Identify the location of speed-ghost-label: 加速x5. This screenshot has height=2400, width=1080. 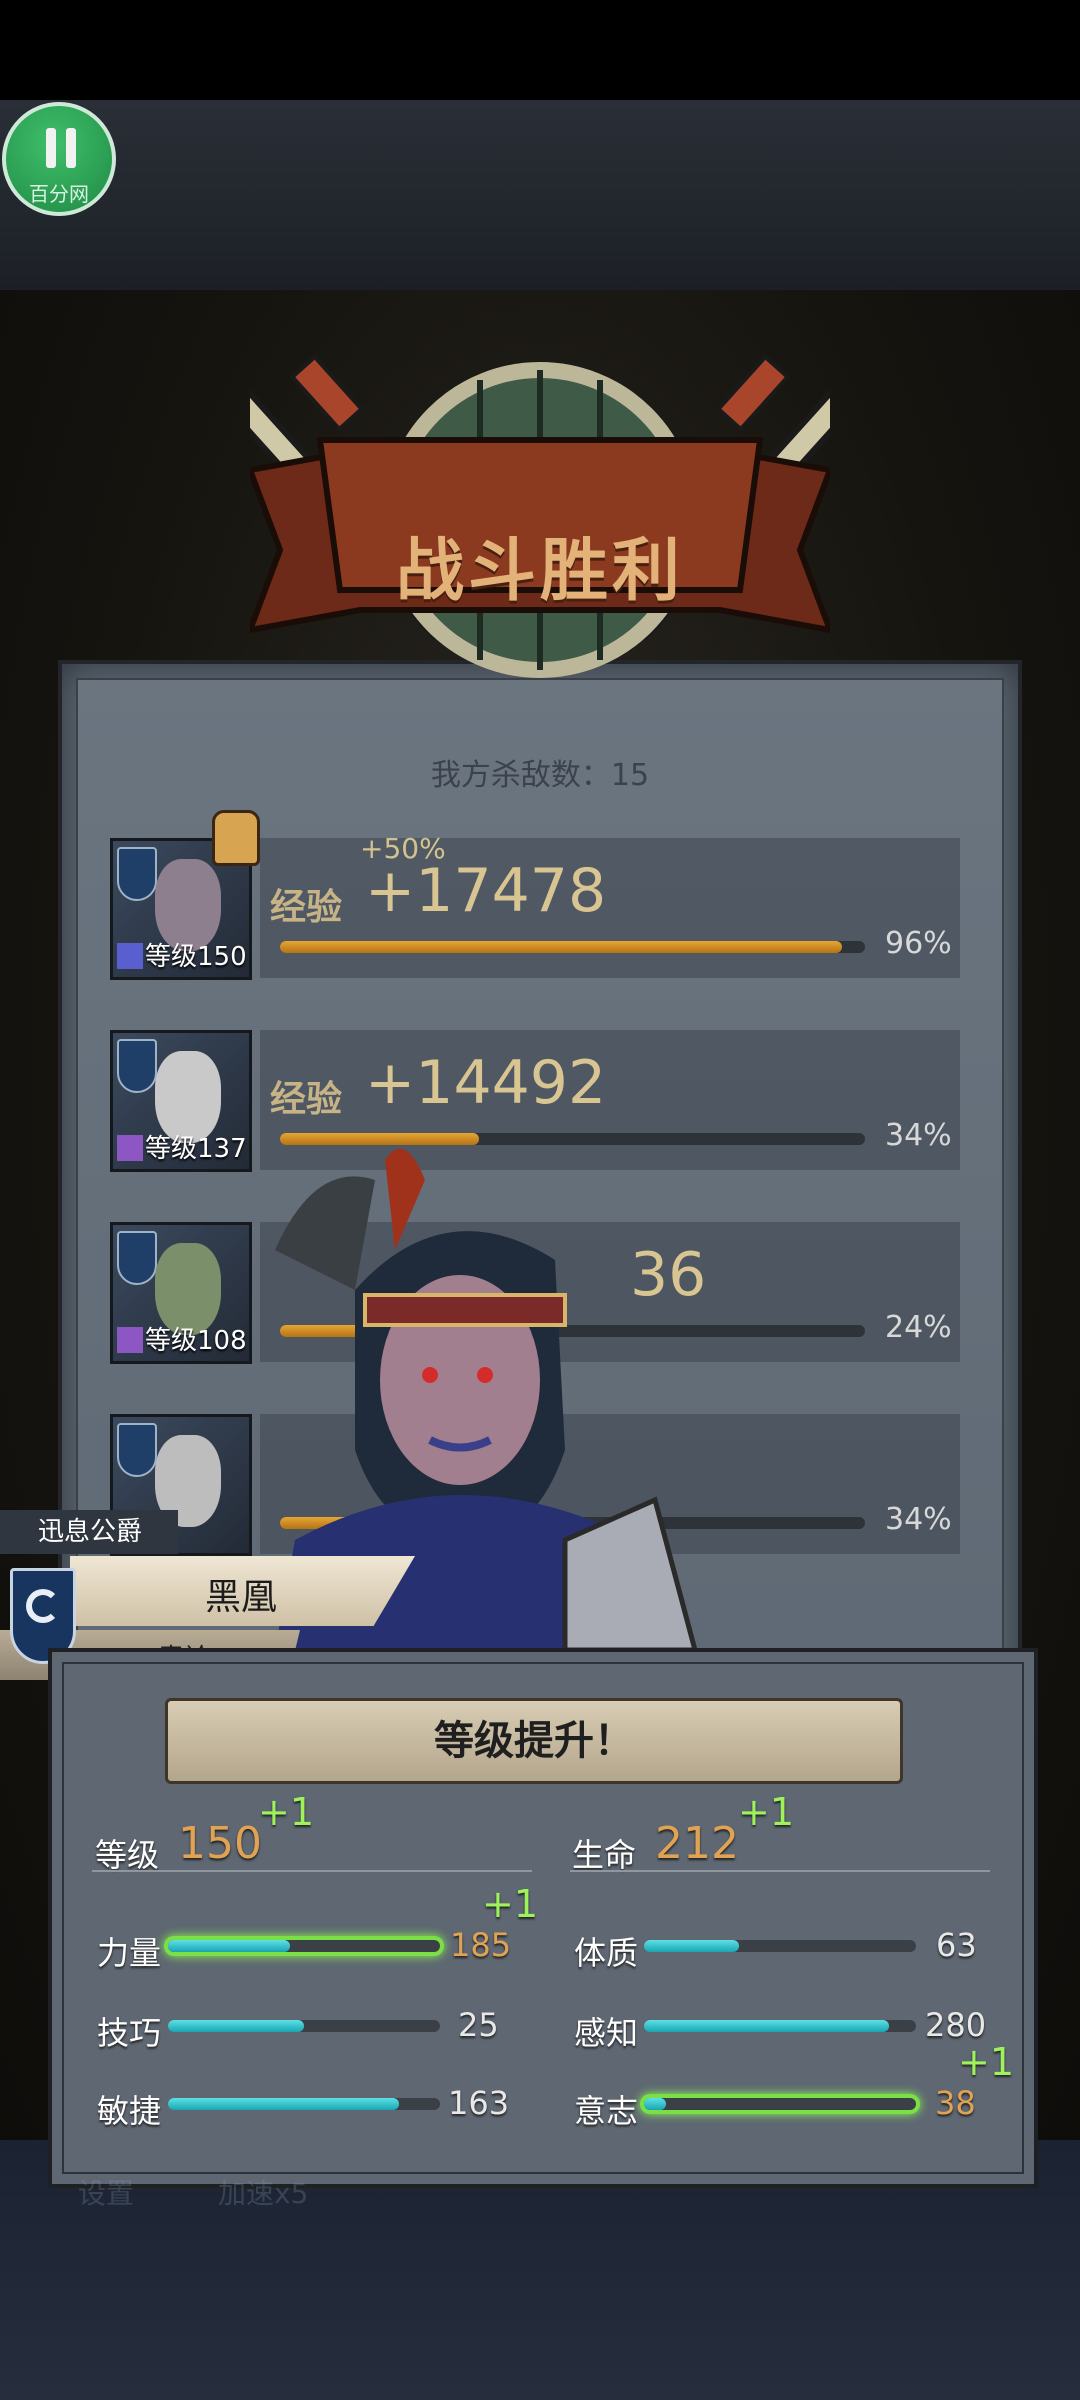
(263, 2193).